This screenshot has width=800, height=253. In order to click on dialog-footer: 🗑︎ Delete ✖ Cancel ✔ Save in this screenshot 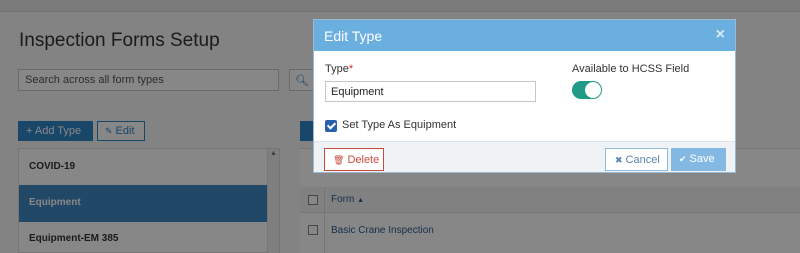, I will do `click(524, 156)`.